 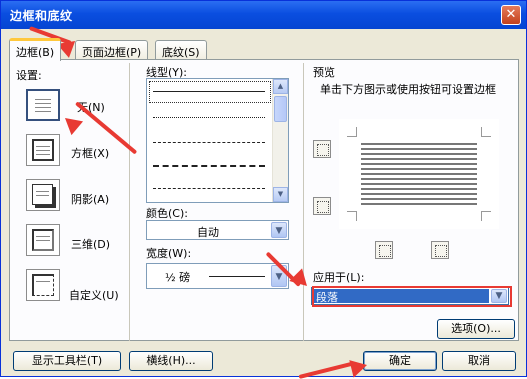 What do you see at coordinates (479, 361) in the screenshot?
I see `cancel-button: 取消` at bounding box center [479, 361].